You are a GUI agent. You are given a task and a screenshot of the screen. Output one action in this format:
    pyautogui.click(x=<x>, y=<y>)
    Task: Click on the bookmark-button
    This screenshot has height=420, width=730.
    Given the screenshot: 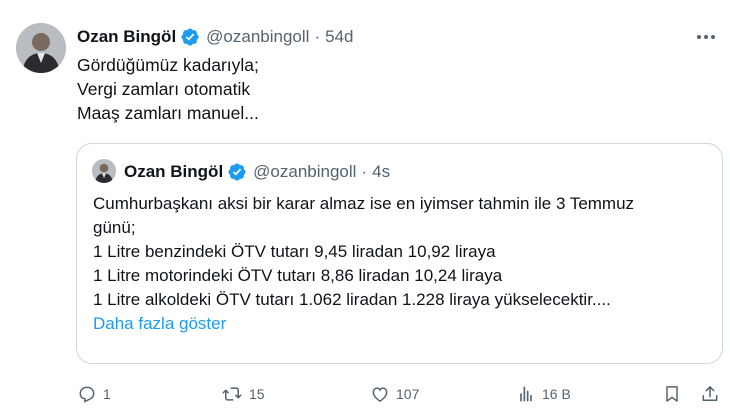 What is the action you would take?
    pyautogui.click(x=672, y=394)
    